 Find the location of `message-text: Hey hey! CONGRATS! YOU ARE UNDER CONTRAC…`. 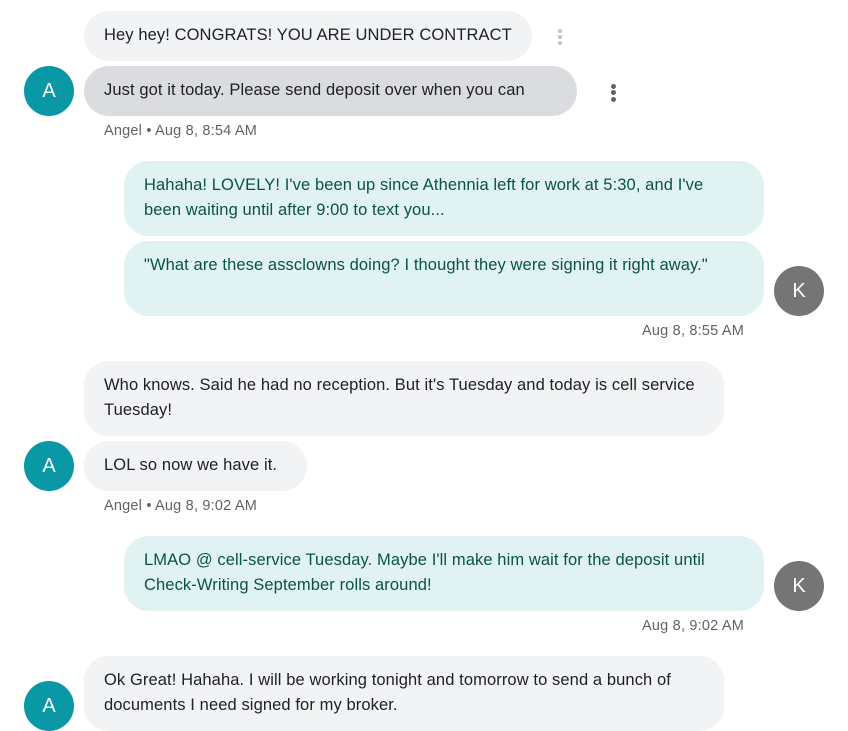

message-text: Hey hey! CONGRATS! YOU ARE UNDER CONTRAC… is located at coordinates (308, 35).